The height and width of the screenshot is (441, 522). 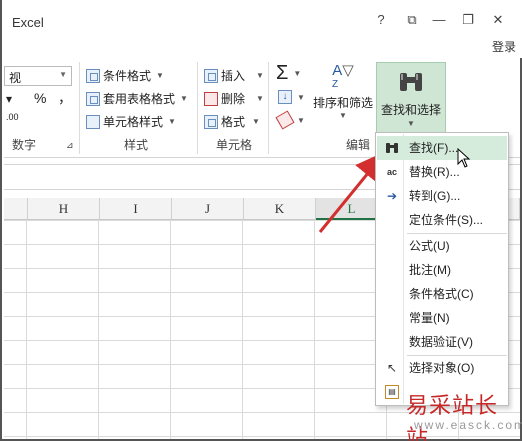 What do you see at coordinates (28, 22) in the screenshot?
I see `app-title: Excel` at bounding box center [28, 22].